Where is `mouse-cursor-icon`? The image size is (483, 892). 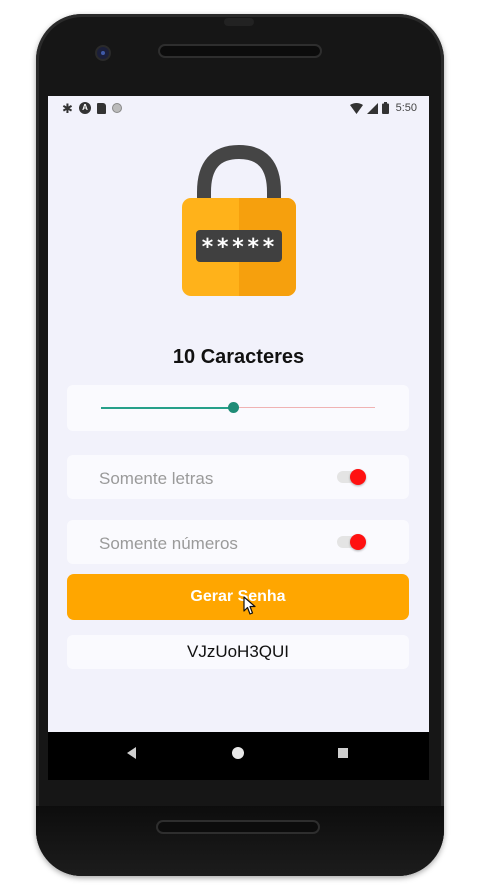
mouse-cursor-icon is located at coordinates (249, 605).